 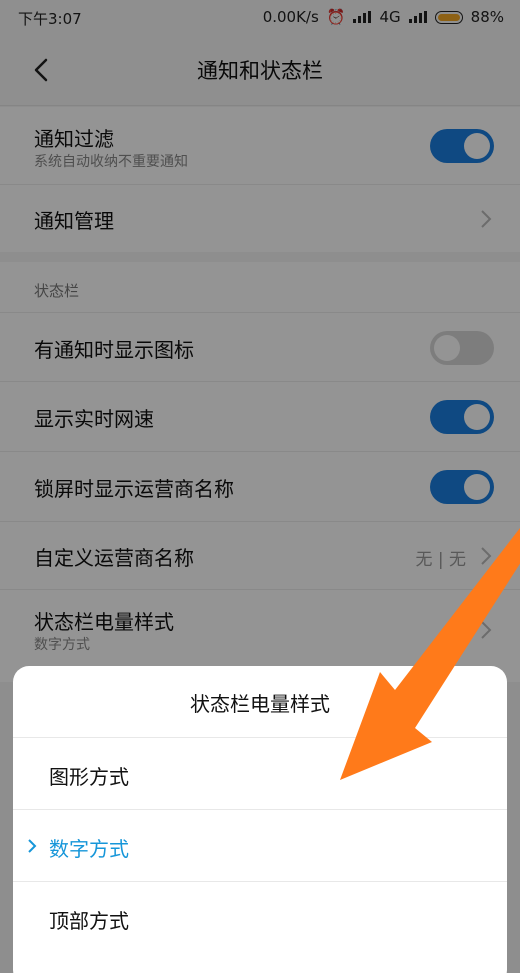 What do you see at coordinates (89, 849) in the screenshot?
I see `option-label: 数字方式` at bounding box center [89, 849].